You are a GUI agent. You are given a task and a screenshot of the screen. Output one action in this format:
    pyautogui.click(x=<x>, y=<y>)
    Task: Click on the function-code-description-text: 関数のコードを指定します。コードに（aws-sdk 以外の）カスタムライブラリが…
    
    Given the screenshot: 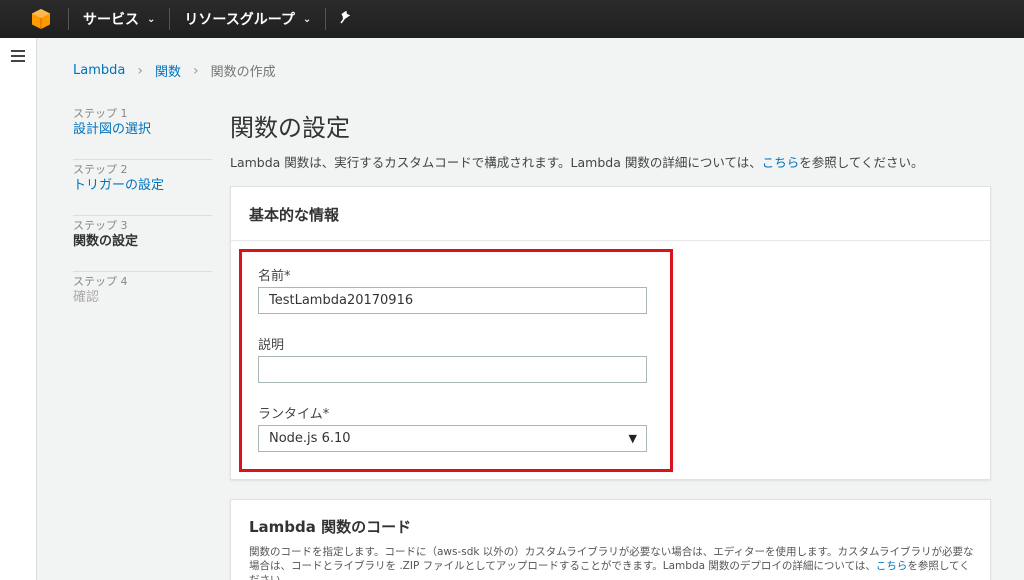 What is the action you would take?
    pyautogui.click(x=611, y=559)
    